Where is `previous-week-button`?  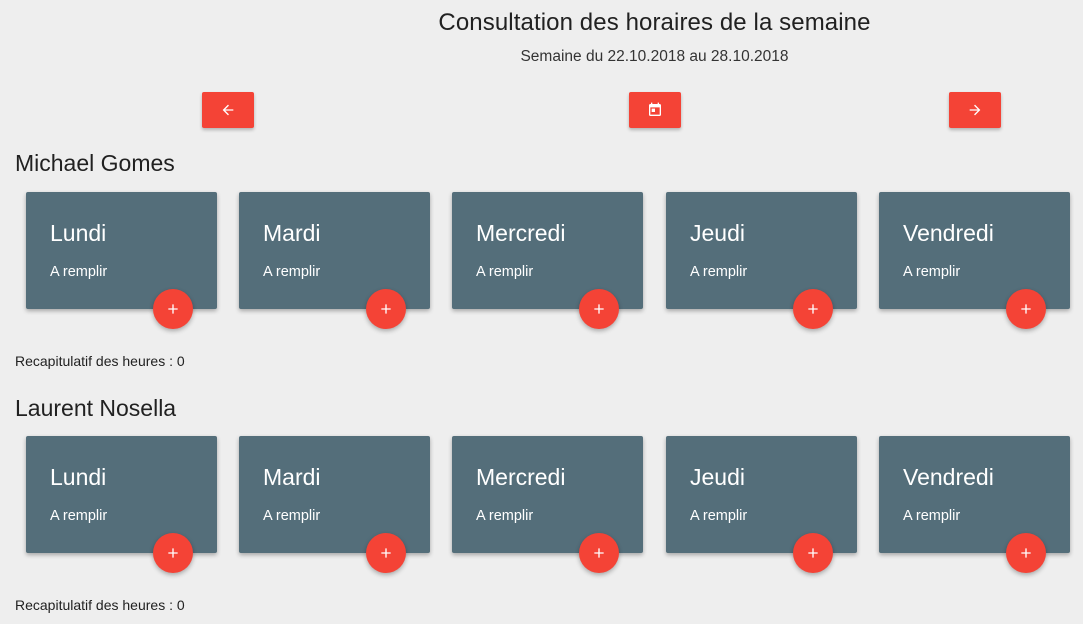
previous-week-button is located at coordinates (228, 110).